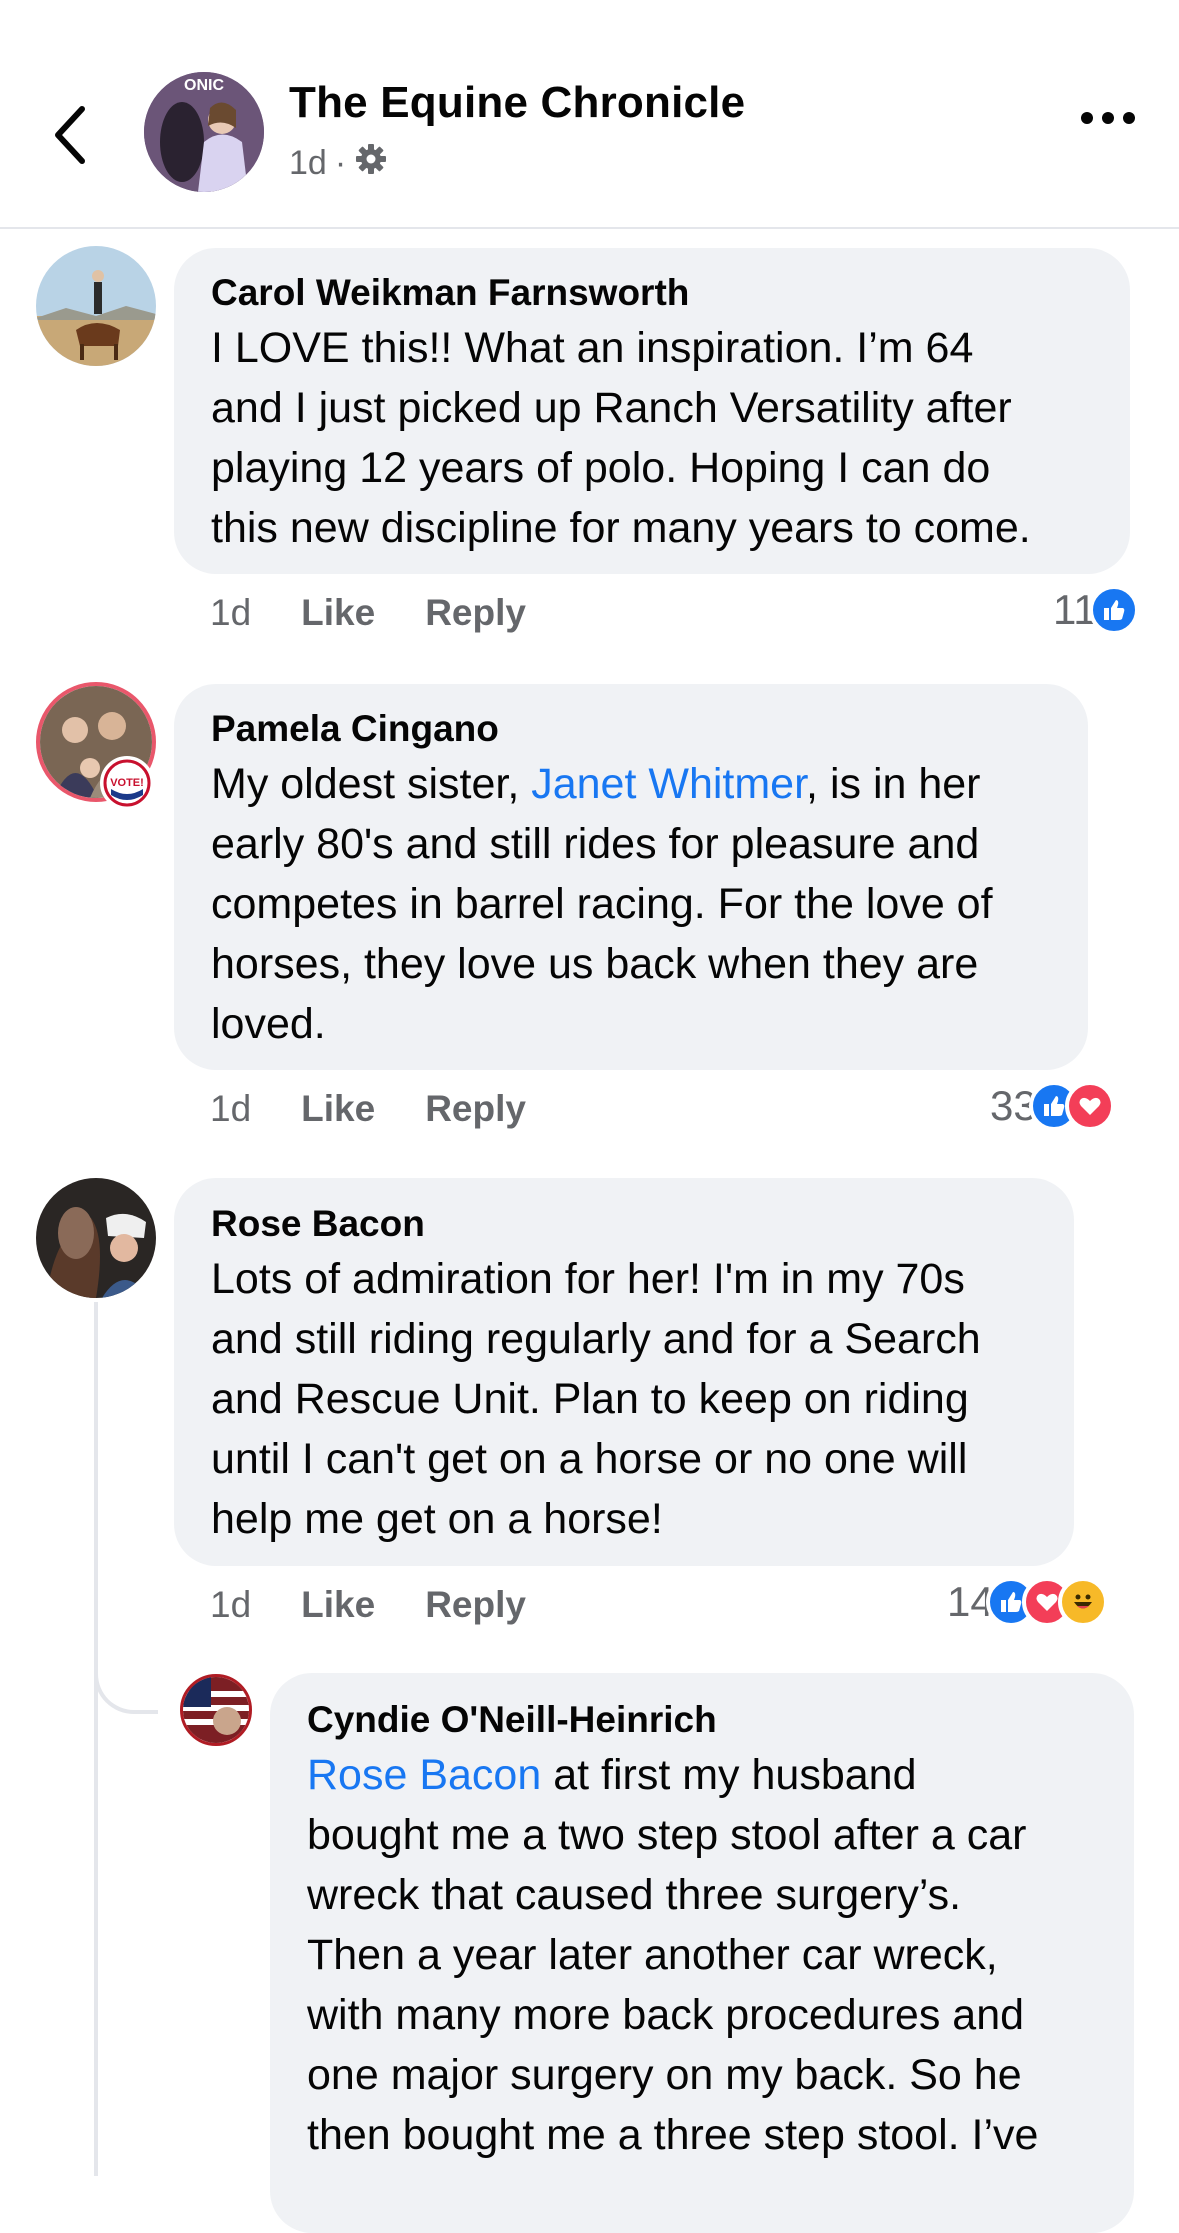  I want to click on page-title: The Equine Chronicle, so click(517, 103).